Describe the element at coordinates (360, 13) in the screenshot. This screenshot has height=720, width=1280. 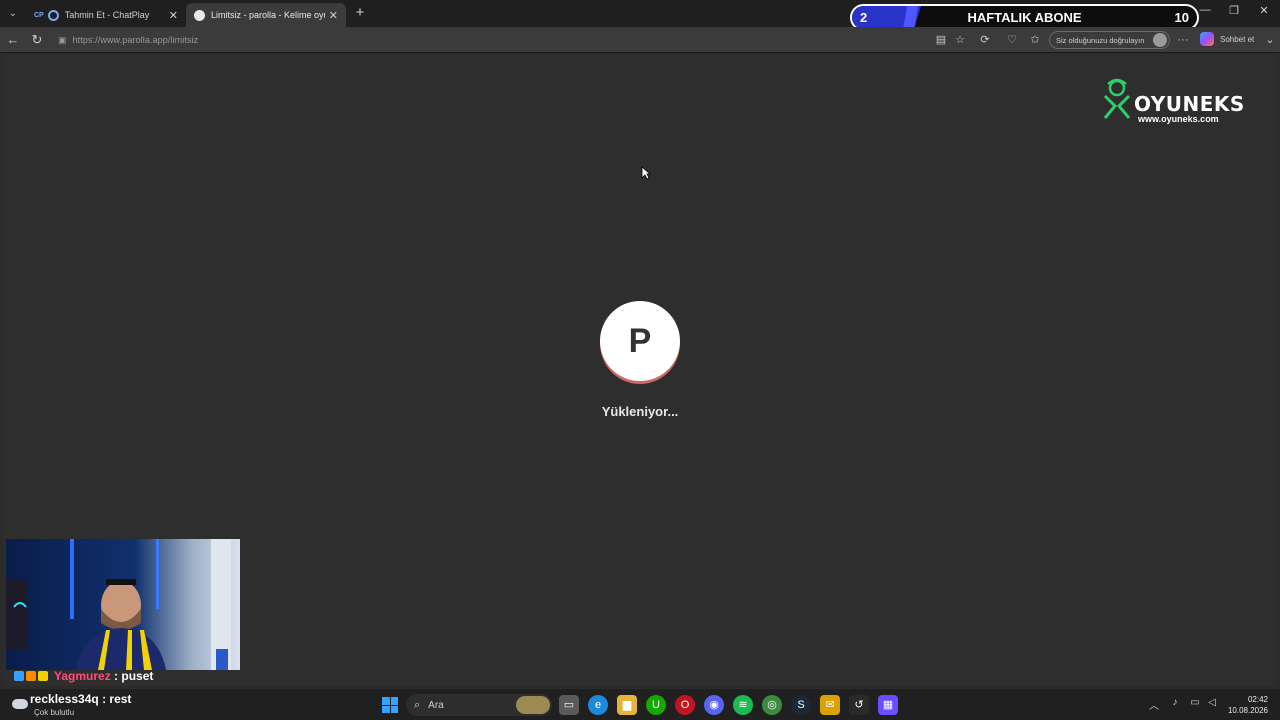
I see `new-tab-button: +` at that location.